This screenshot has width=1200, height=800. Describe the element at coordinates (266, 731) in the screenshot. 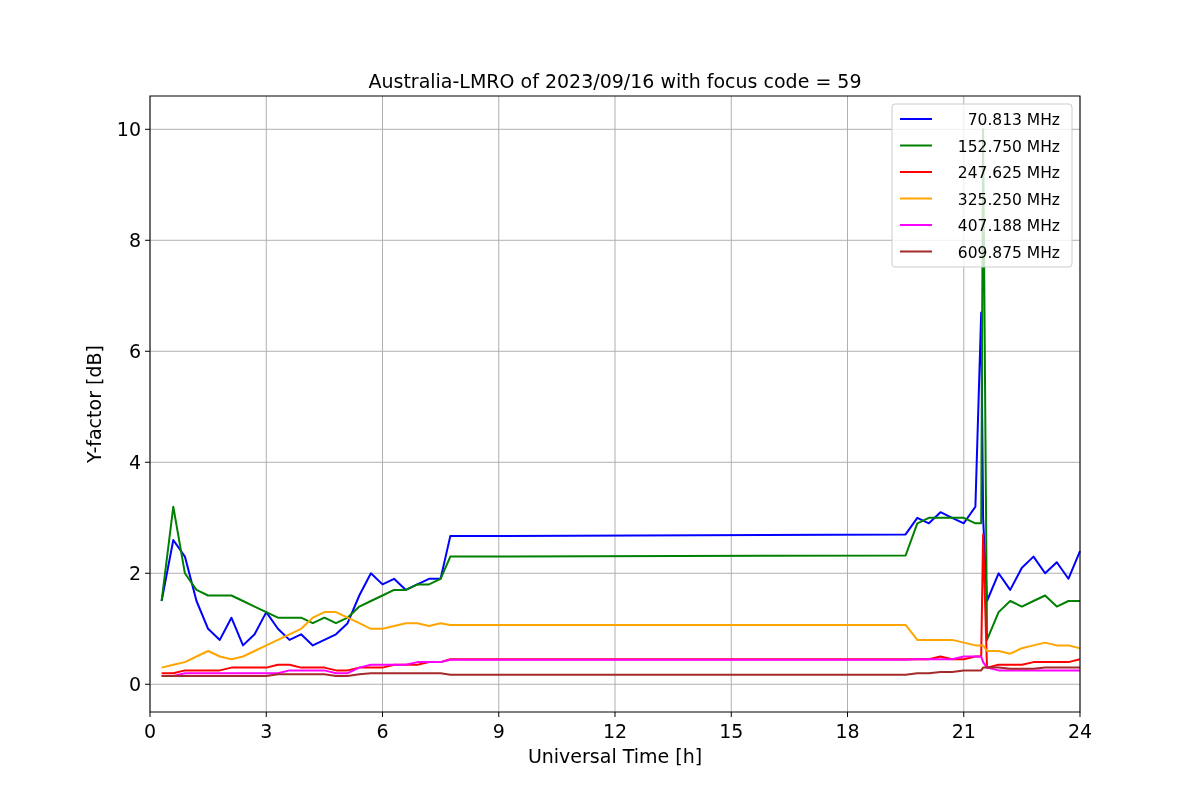

I see `tick-label: 3` at that location.